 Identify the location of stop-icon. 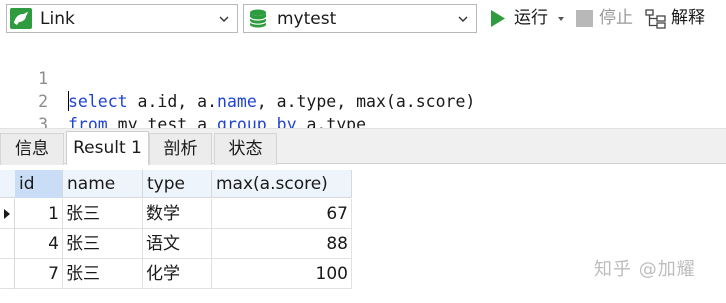
(584, 18).